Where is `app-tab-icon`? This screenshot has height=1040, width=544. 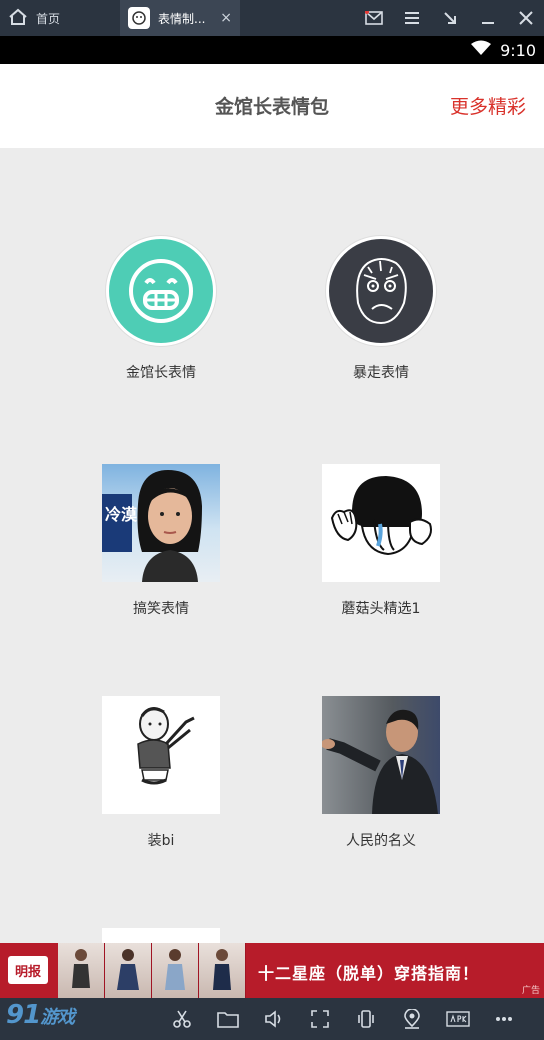 app-tab-icon is located at coordinates (139, 18).